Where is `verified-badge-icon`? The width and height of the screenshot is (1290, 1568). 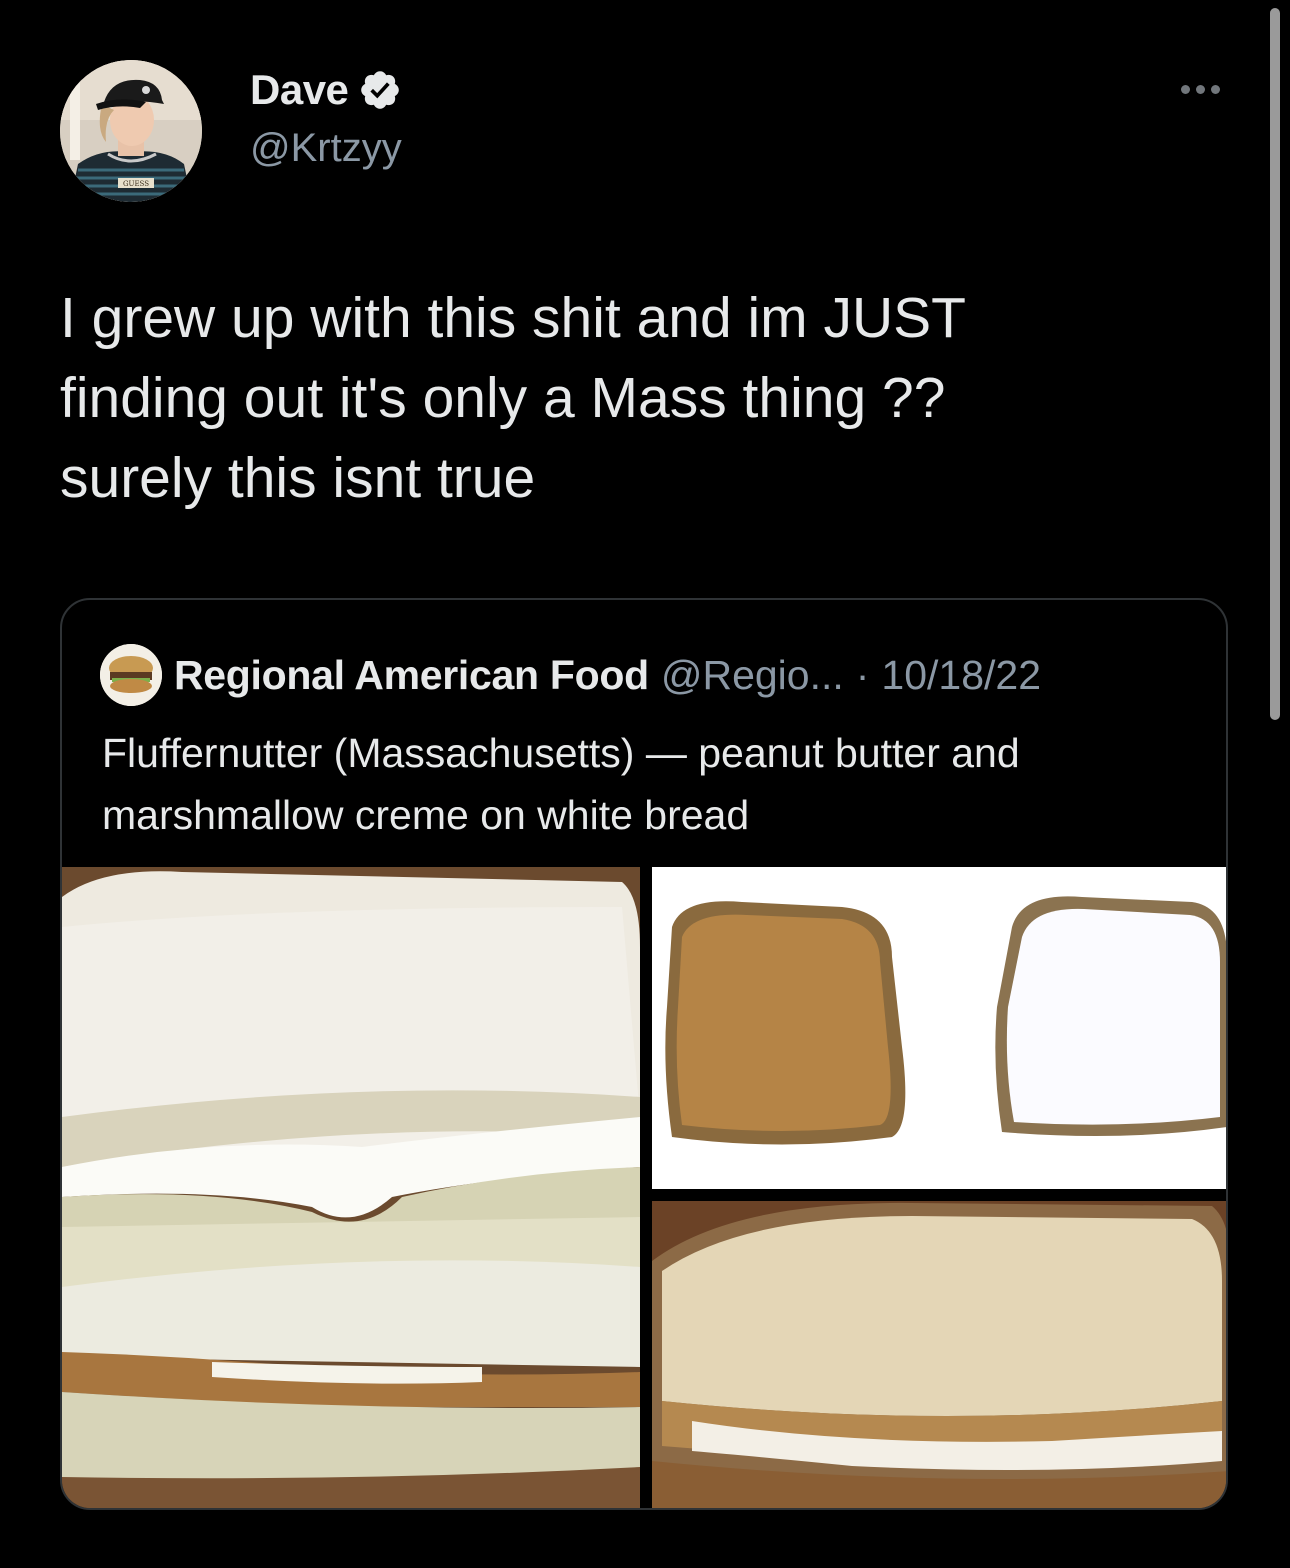 verified-badge-icon is located at coordinates (380, 90).